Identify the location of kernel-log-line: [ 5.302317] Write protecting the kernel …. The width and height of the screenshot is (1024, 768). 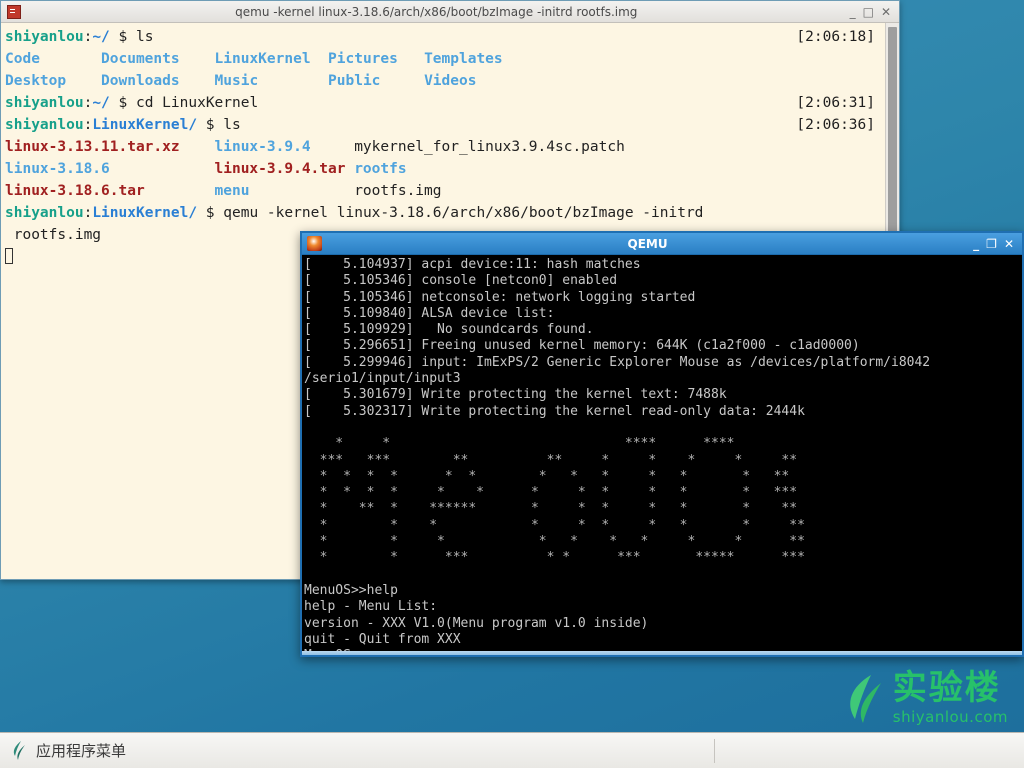
(554, 411).